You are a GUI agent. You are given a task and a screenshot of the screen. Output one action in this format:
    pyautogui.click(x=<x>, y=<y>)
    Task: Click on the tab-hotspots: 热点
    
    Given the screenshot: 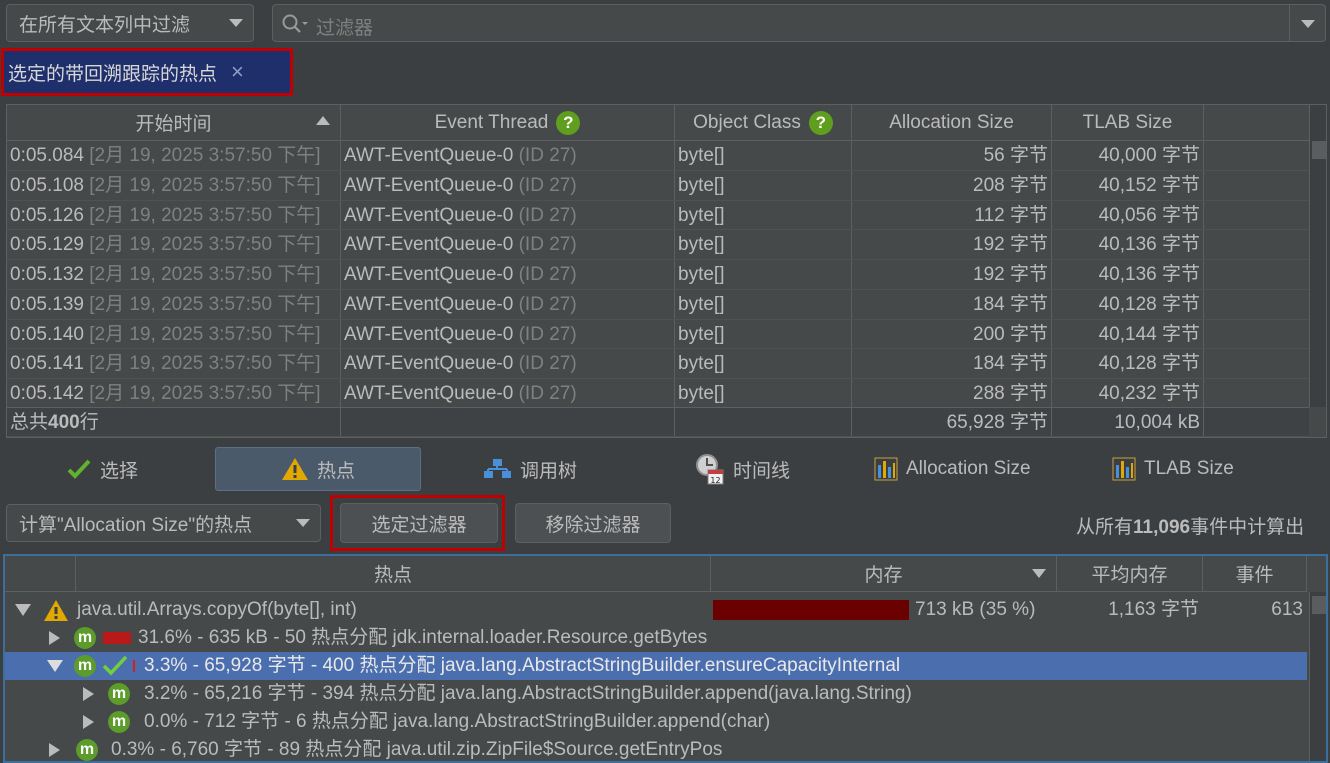 What is the action you would take?
    pyautogui.click(x=318, y=469)
    